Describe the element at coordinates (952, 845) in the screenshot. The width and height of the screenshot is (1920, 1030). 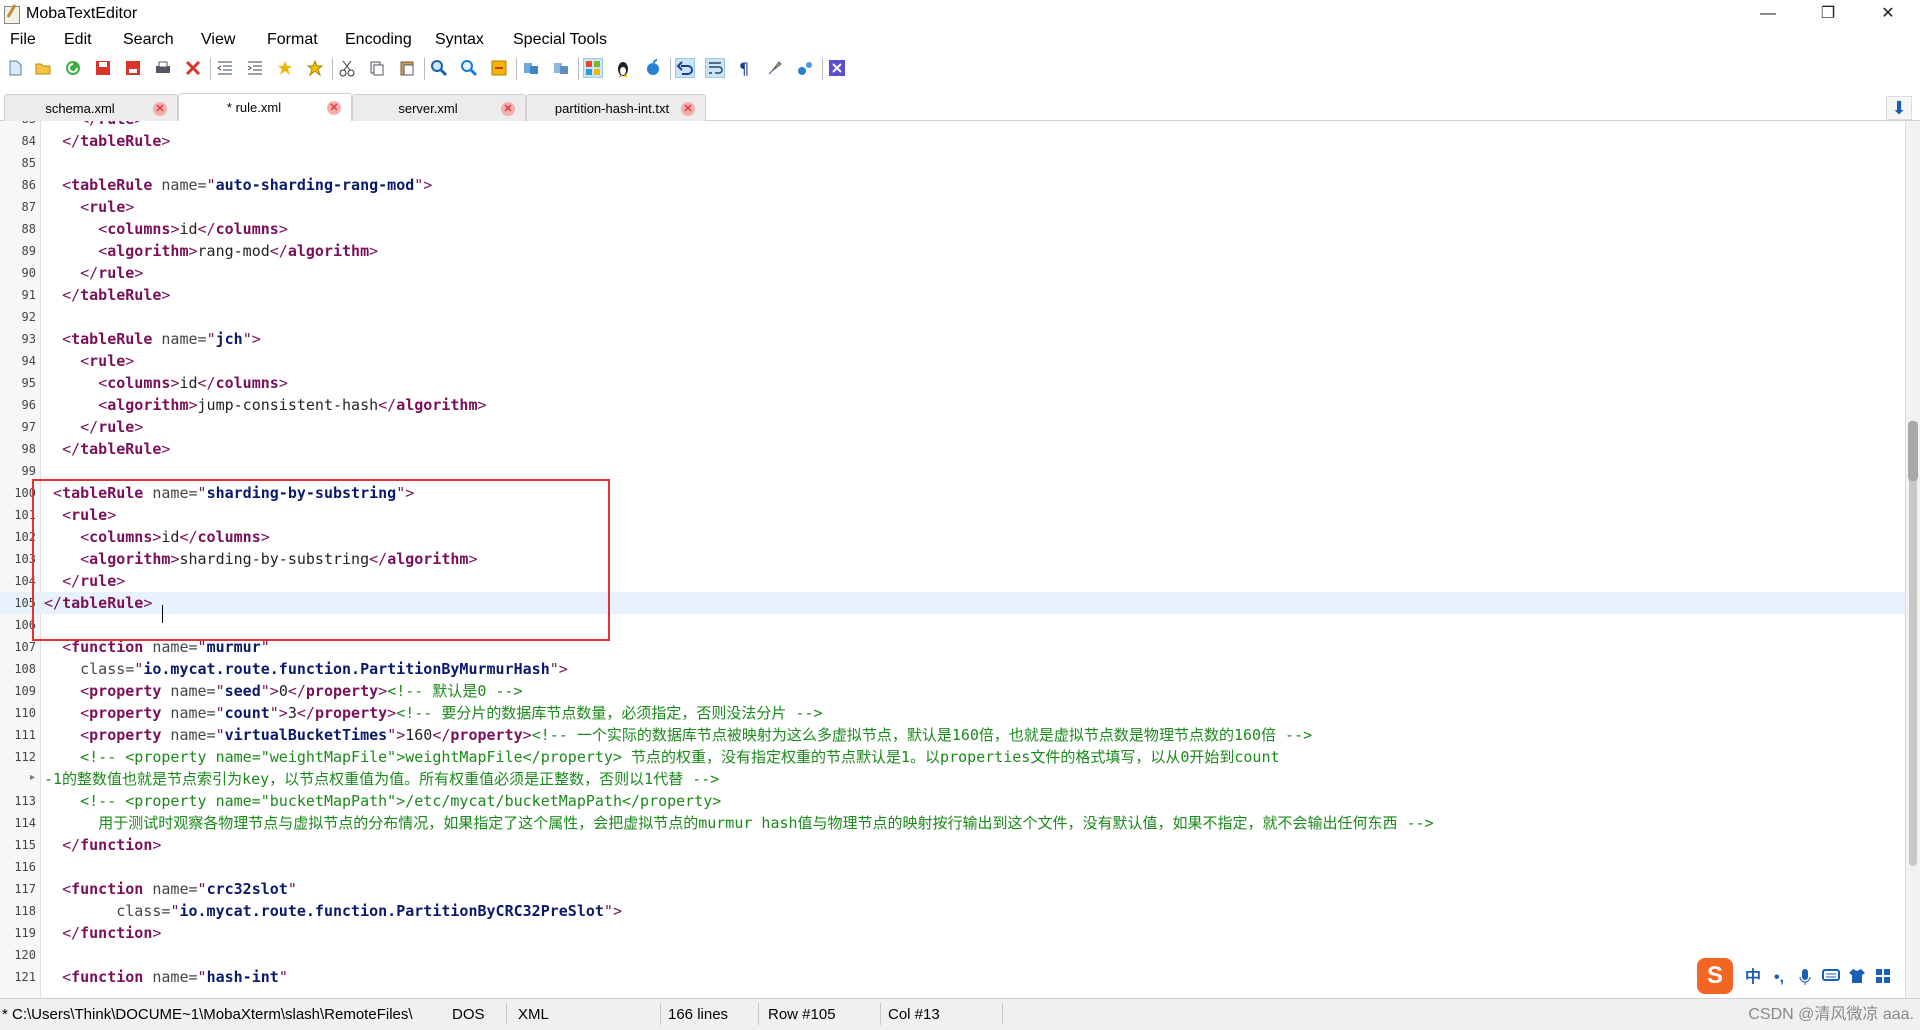
I see `code-line: 115 </function>` at that location.